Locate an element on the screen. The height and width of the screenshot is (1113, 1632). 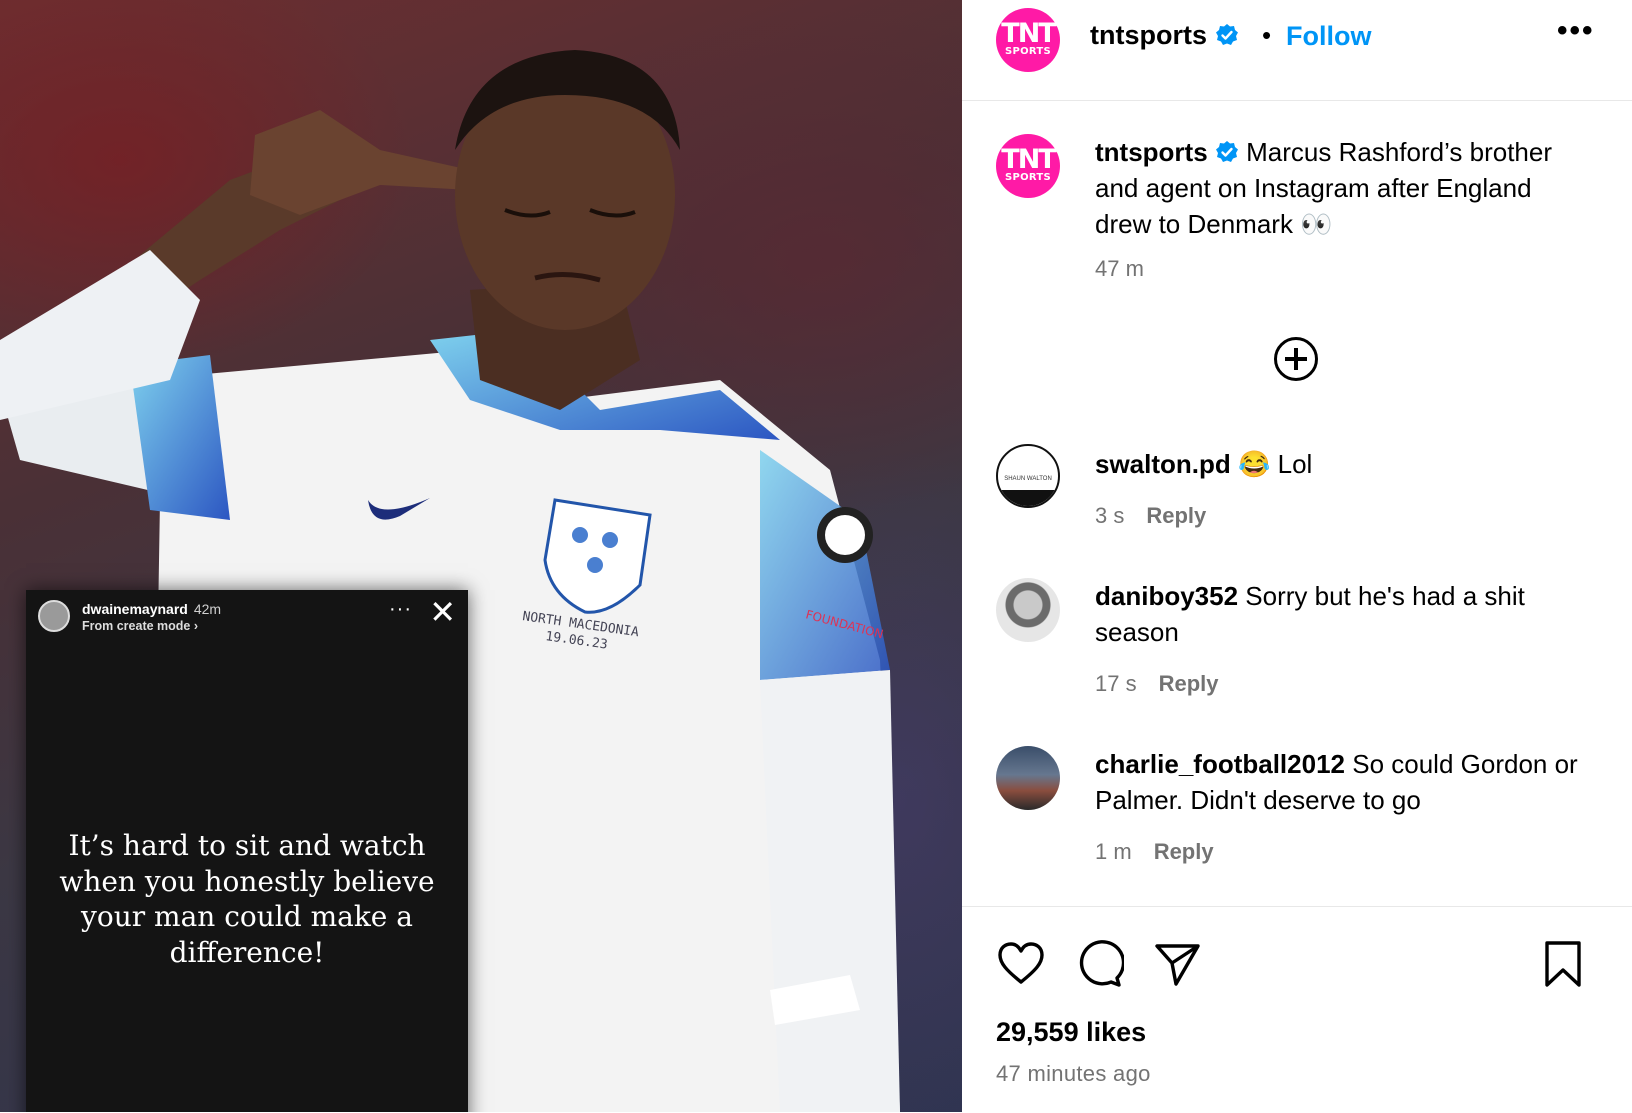
comment-meta: 17 s Reply is located at coordinates (1157, 684).